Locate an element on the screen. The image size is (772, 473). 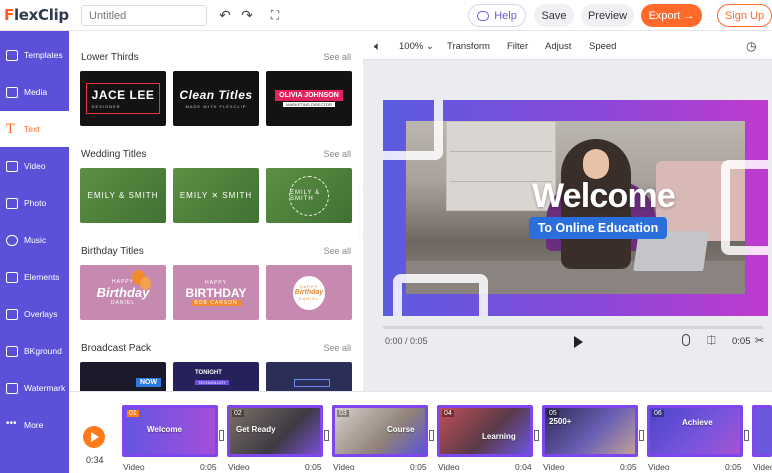
sidebar-item-overlays: Overlays is located at coordinates (34, 314).